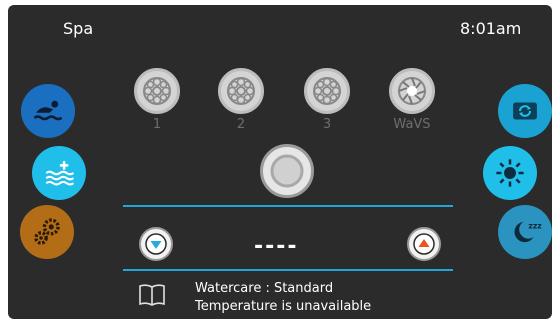  I want to click on heat-button, so click(59, 173).